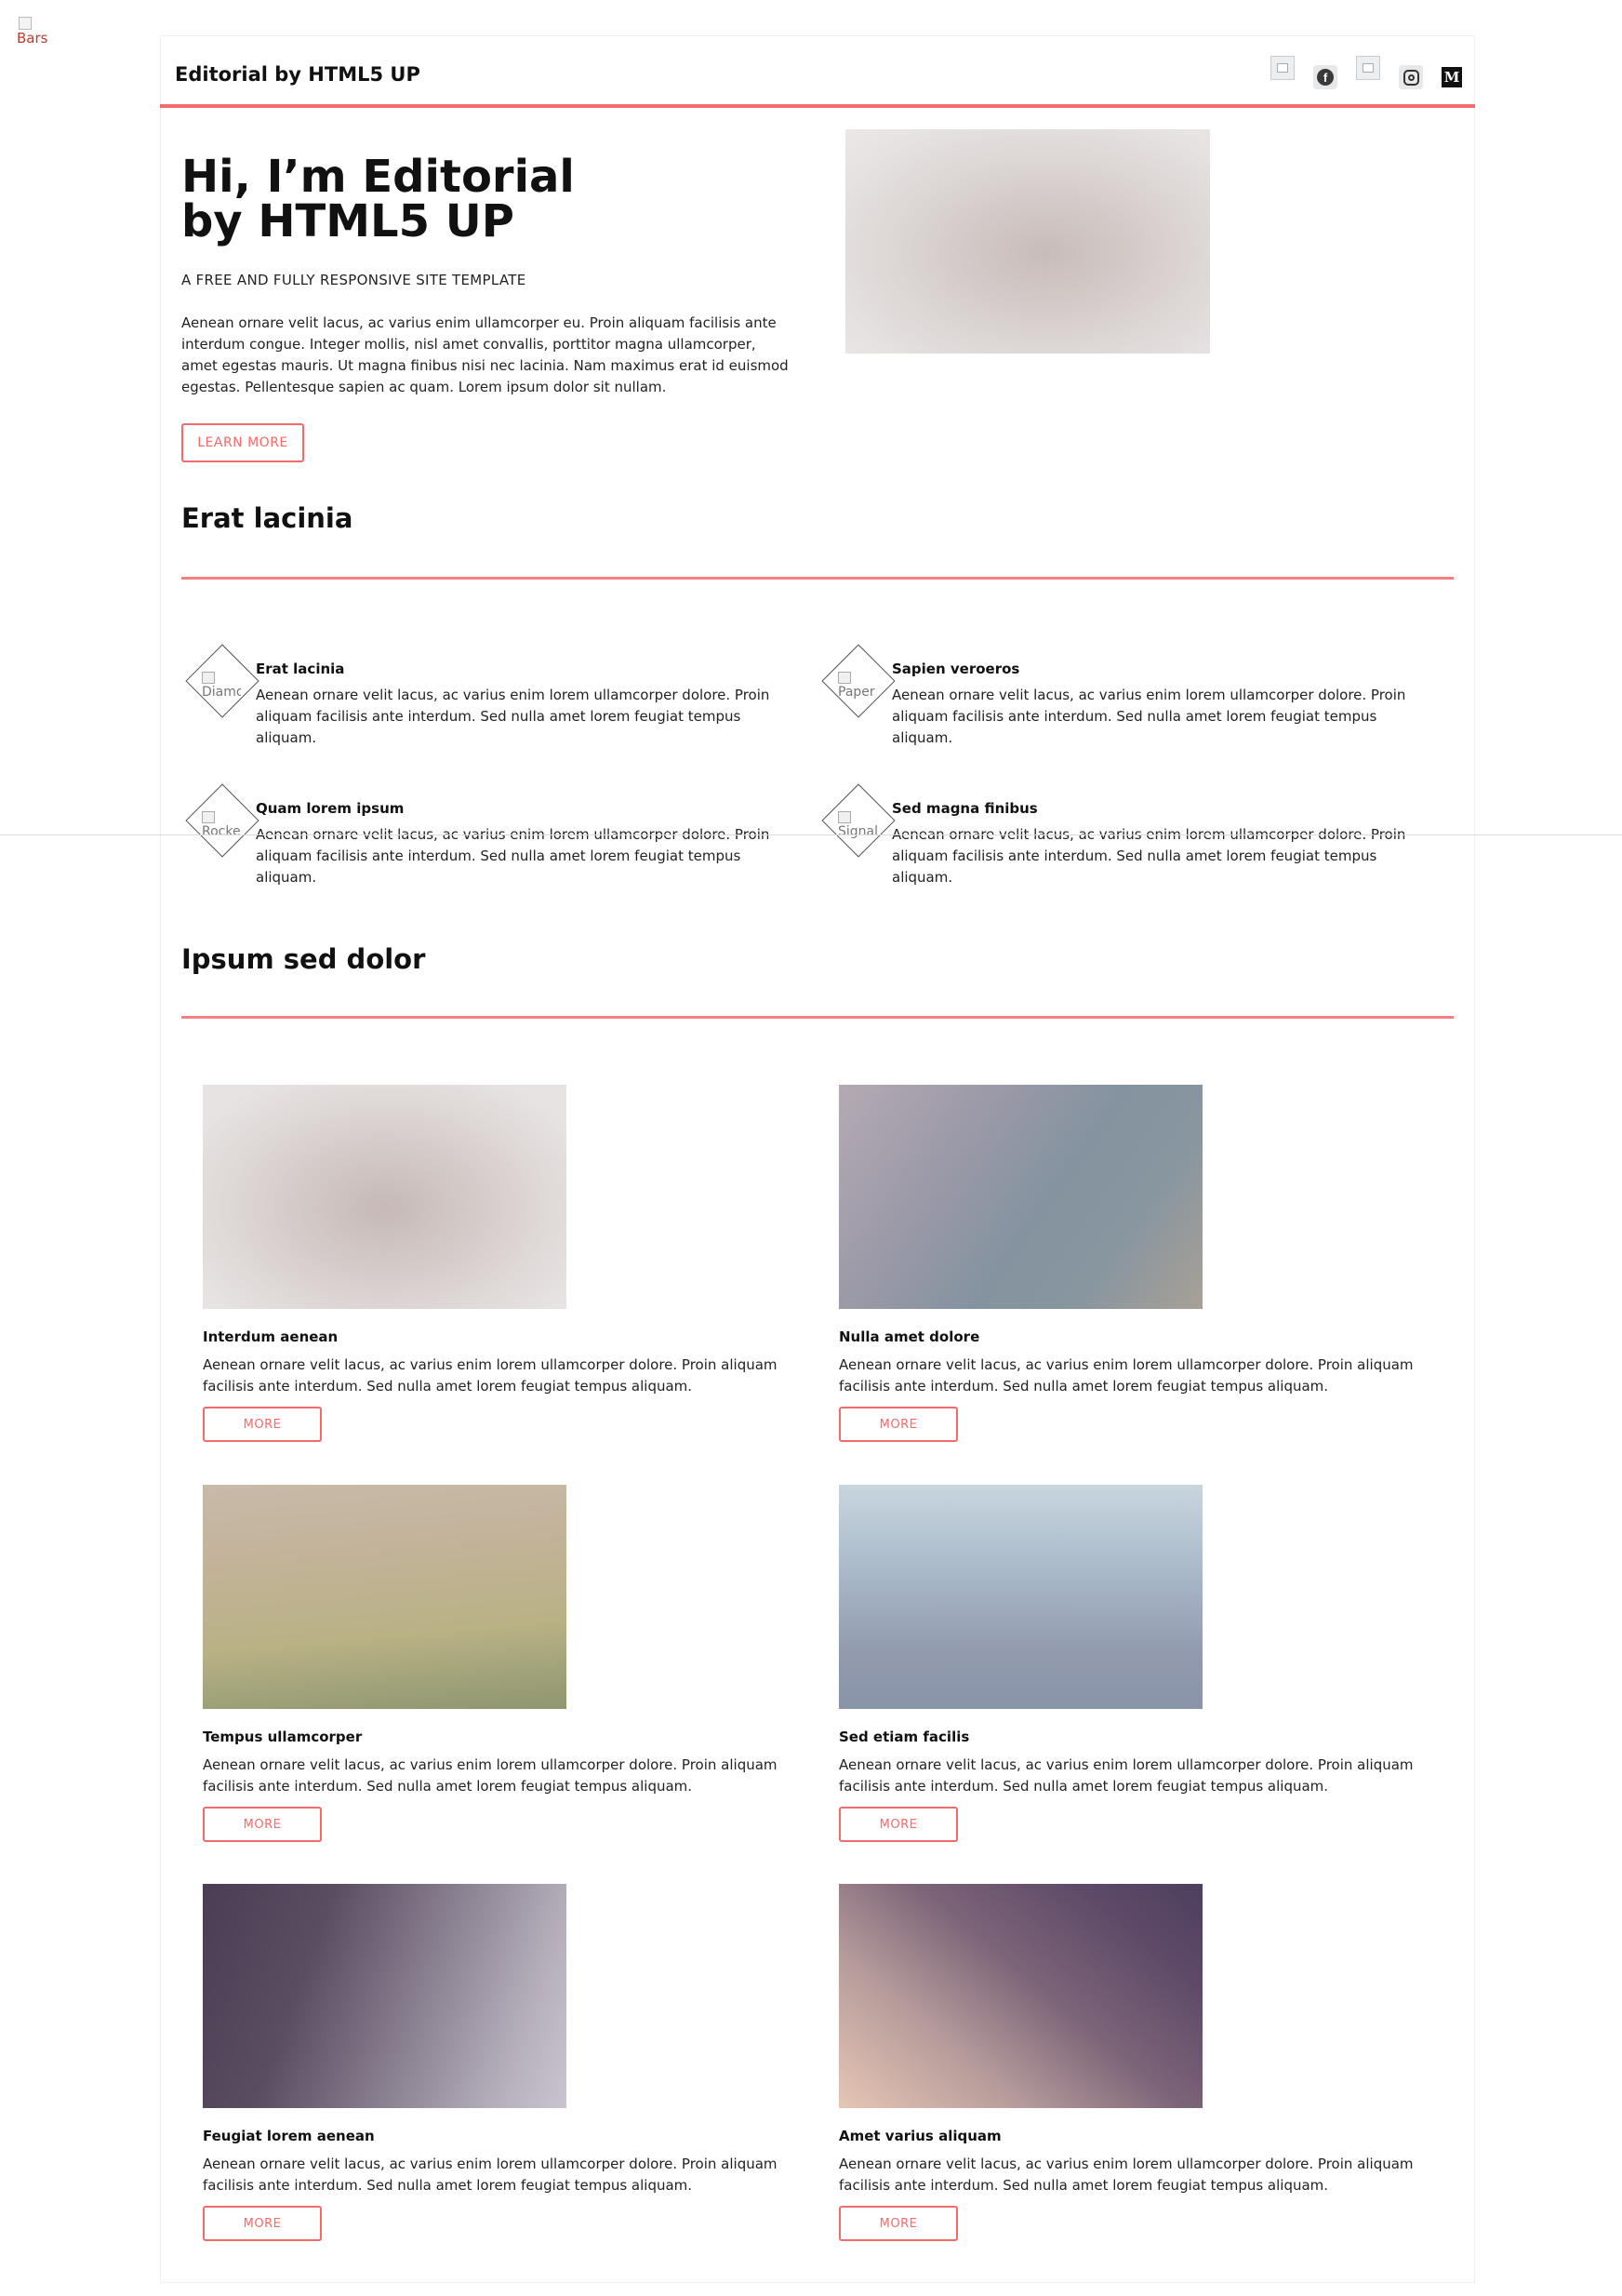 The width and height of the screenshot is (1622, 2296). Describe the element at coordinates (817, 71) in the screenshot. I see `site-header: Editorial by HTML5 UP f M` at that location.